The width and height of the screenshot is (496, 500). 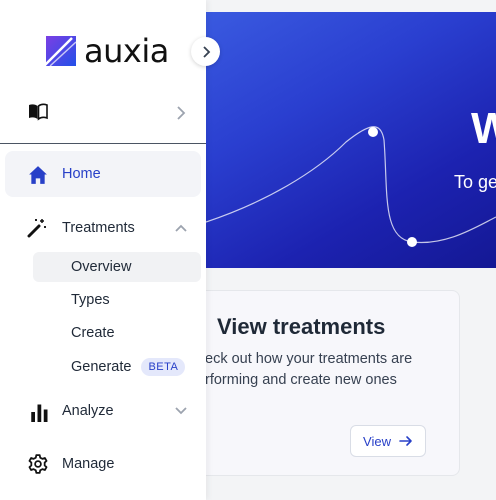 What do you see at coordinates (483, 128) in the screenshot?
I see `hero-title: W` at bounding box center [483, 128].